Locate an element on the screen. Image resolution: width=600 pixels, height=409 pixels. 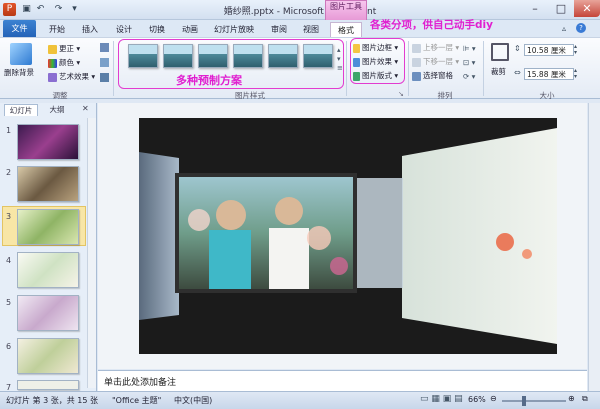
right-wall-photo is located at coordinates (479, 236).